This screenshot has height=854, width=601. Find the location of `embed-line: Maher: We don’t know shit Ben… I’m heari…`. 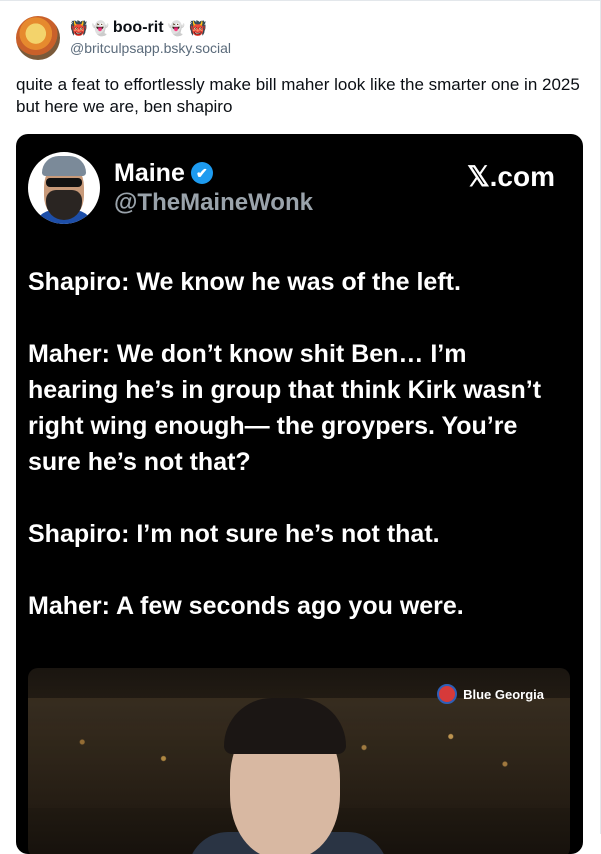

embed-line: Maher: We don’t know shit Ben… I’m heari… is located at coordinates (285, 408).